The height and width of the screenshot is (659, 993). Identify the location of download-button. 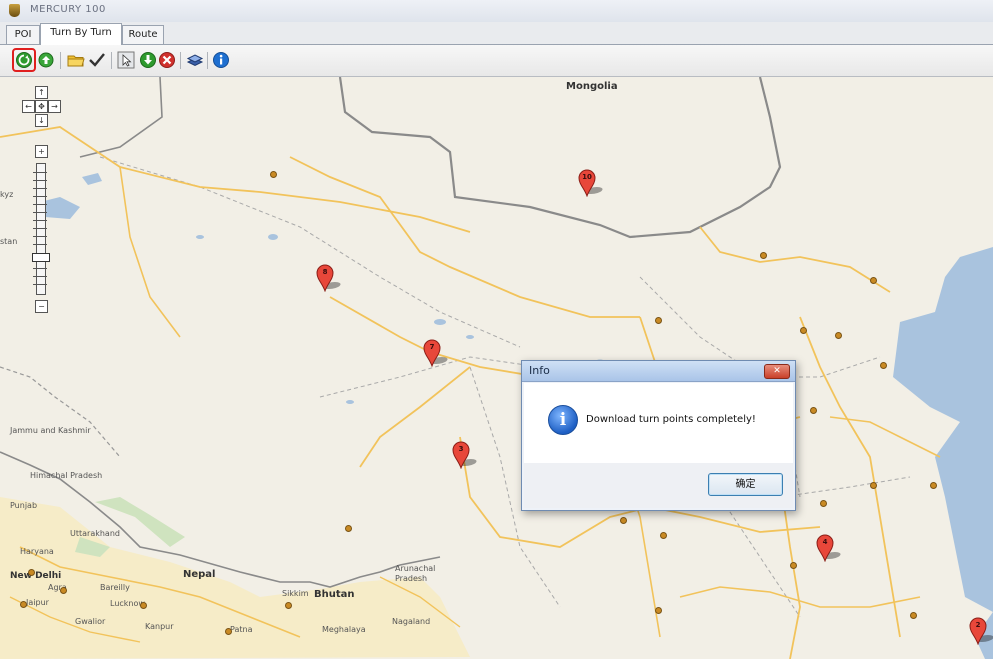
(148, 60).